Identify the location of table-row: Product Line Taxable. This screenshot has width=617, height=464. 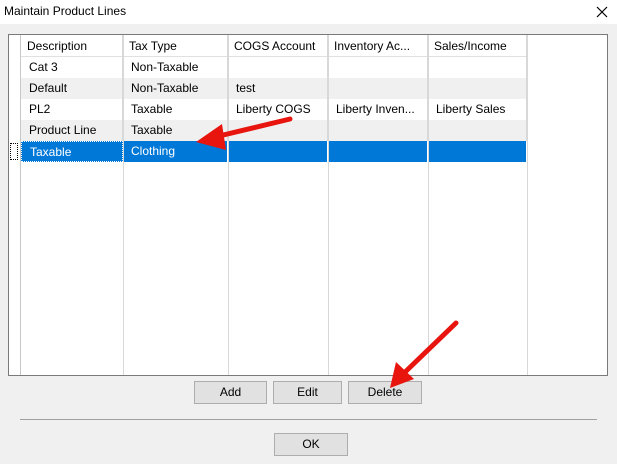
(308, 130).